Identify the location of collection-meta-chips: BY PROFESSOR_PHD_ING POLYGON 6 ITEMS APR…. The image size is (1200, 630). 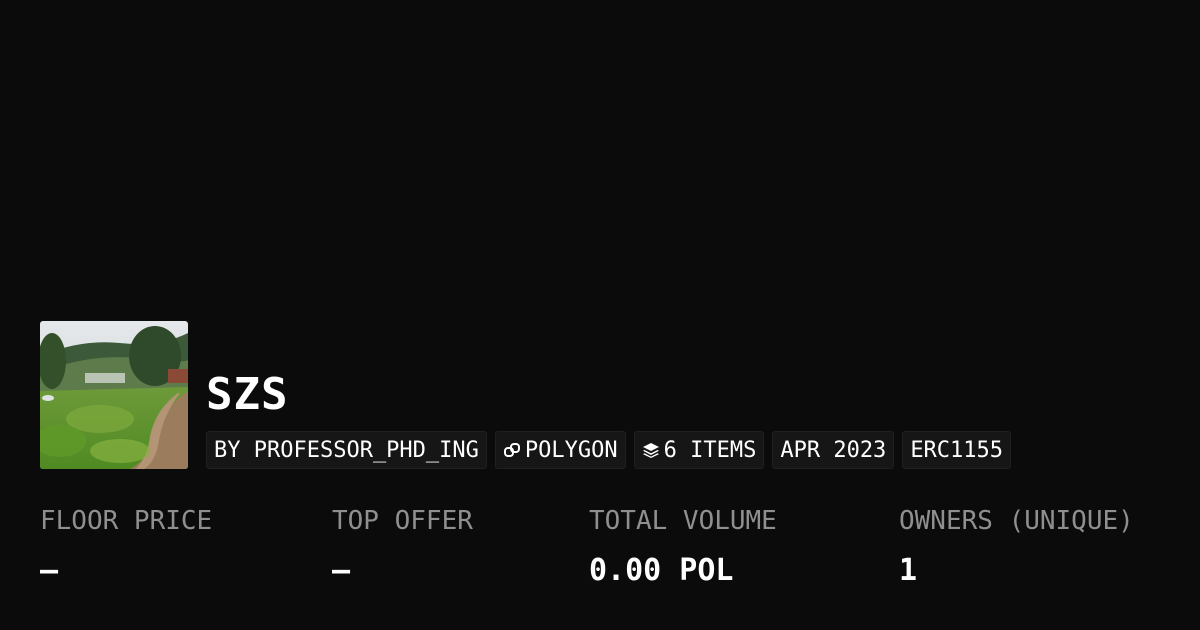
(609, 450).